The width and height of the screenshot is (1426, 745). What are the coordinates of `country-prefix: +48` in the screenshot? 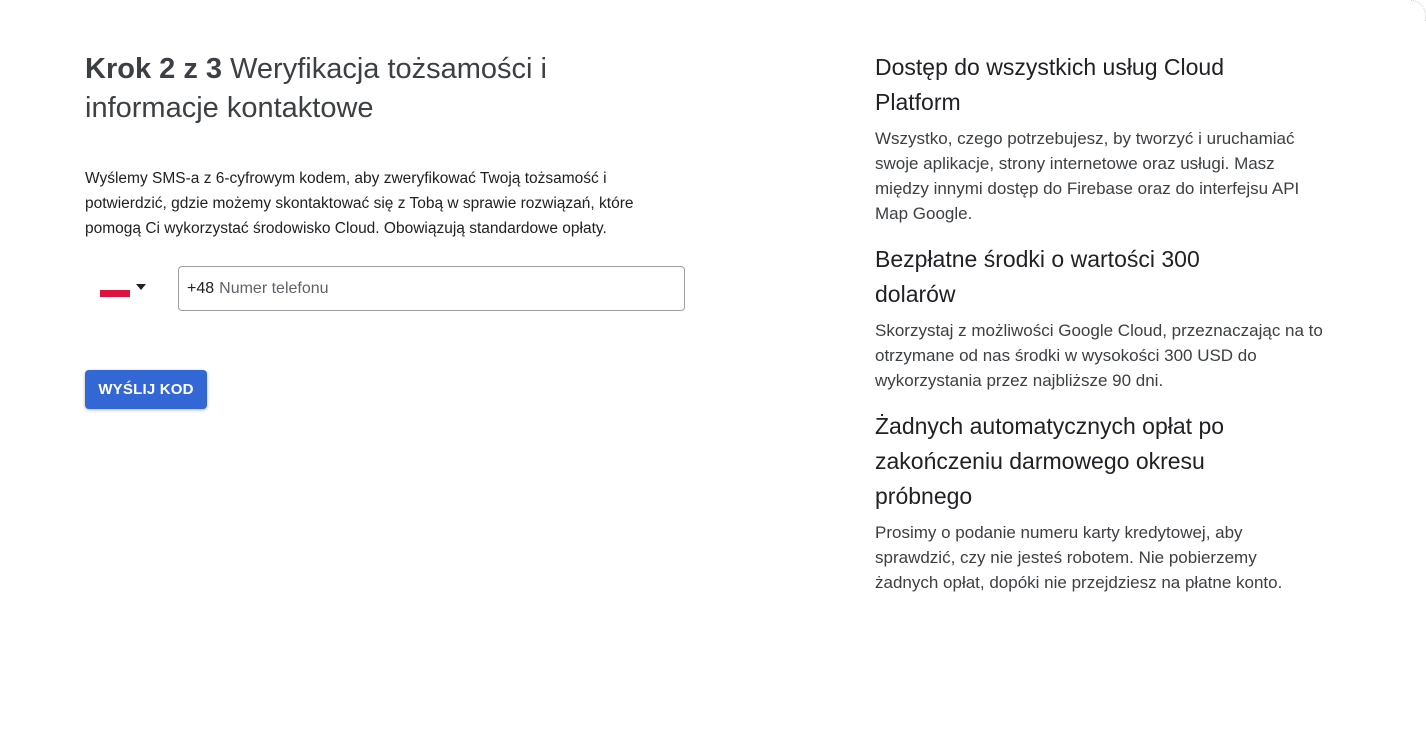 It's located at (201, 288).